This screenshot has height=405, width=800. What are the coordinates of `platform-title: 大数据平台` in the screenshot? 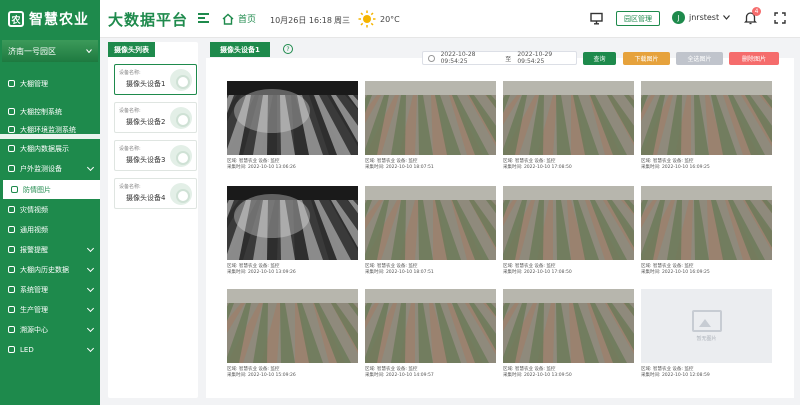 It's located at (148, 20).